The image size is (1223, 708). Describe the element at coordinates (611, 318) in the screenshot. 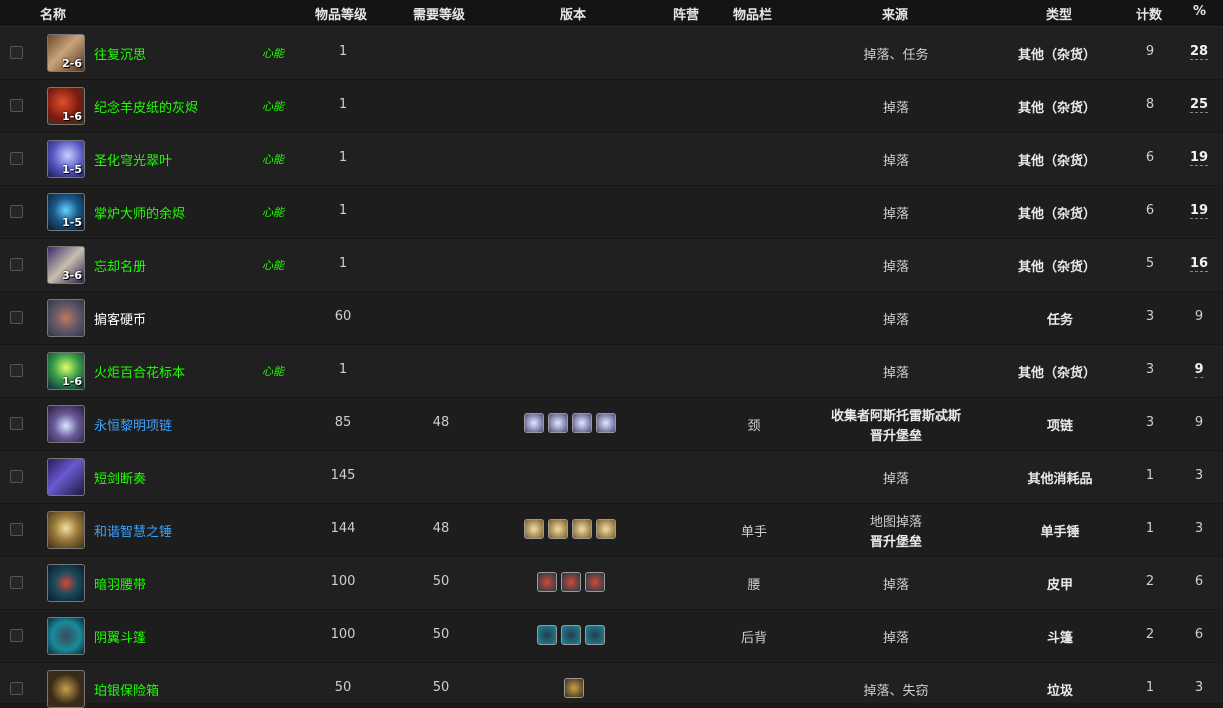

I see `table-row: 掮客硬币 60 掉落 任务 3 9` at that location.